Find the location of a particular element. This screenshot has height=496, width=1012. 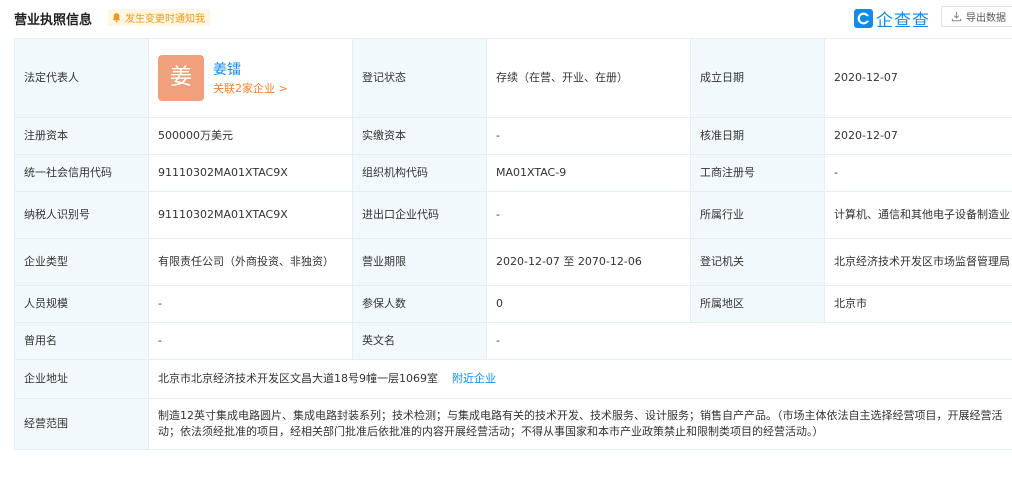

org-code-value: MA01XTAC-9 is located at coordinates (588, 173).